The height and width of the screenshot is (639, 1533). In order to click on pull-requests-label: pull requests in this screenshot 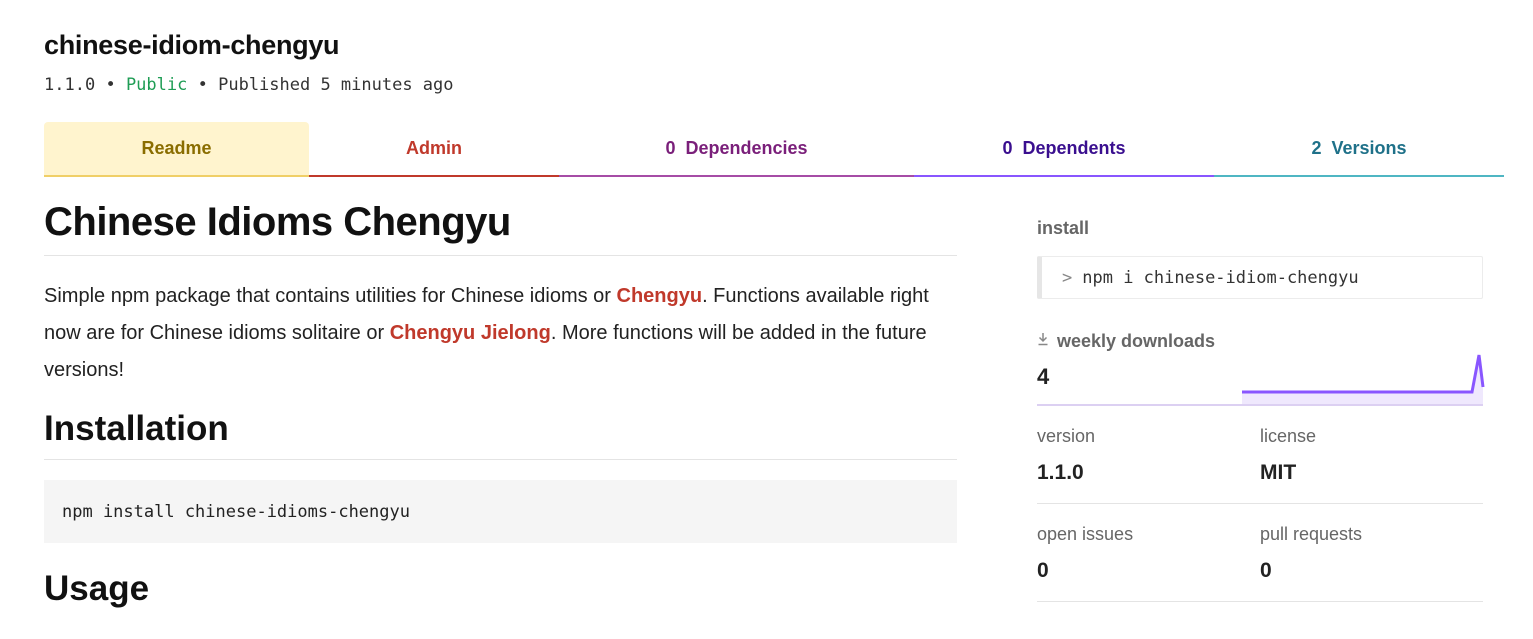, I will do `click(1311, 534)`.